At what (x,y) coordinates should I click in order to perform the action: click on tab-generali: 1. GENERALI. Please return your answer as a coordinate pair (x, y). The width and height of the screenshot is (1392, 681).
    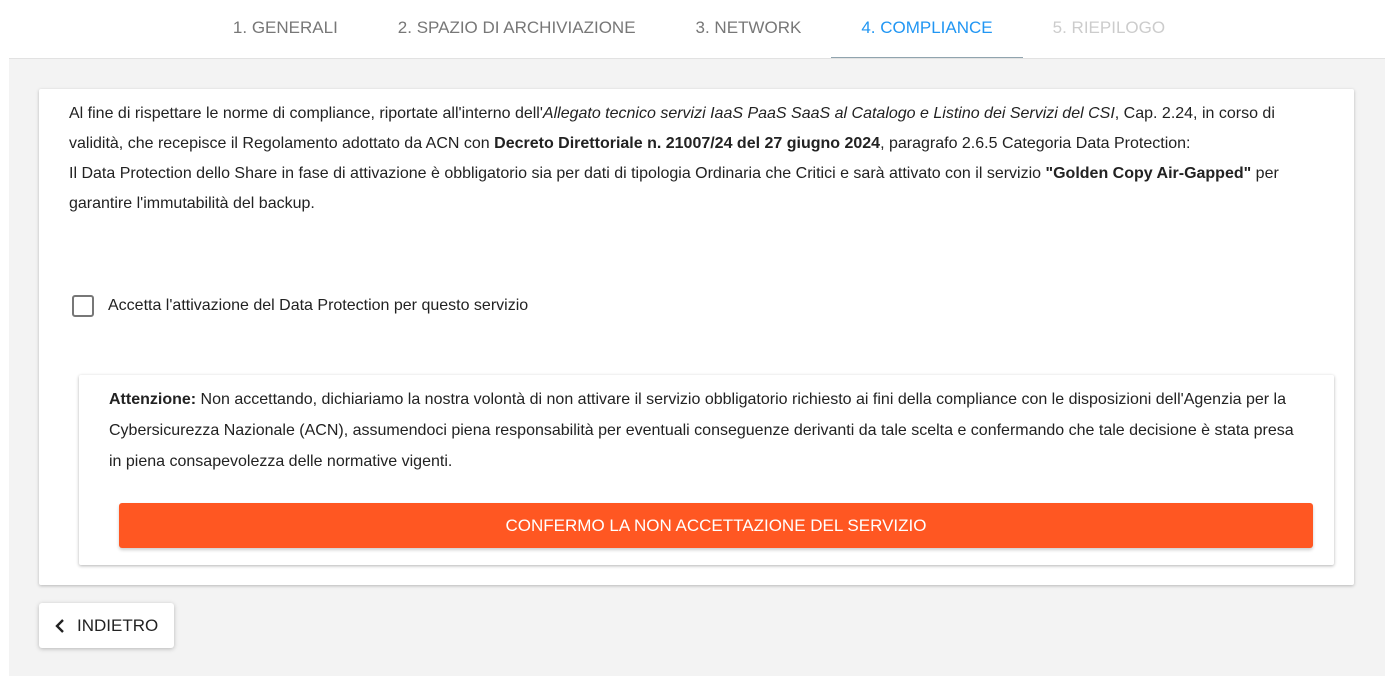
    Looking at the image, I should click on (285, 28).